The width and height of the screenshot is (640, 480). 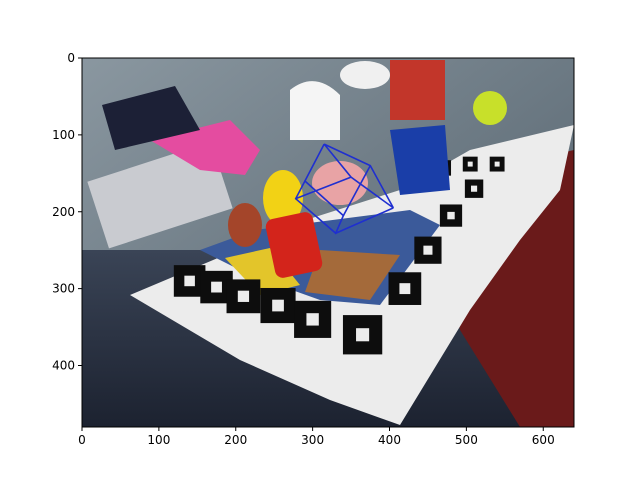 What do you see at coordinates (235, 440) in the screenshot?
I see `x-tick-label: 200` at bounding box center [235, 440].